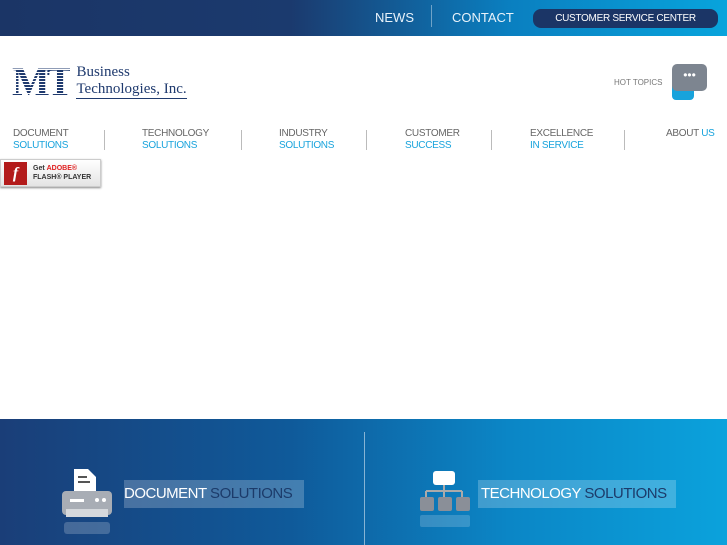 Image resolution: width=727 pixels, height=545 pixels. What do you see at coordinates (103, 72) in the screenshot?
I see `logo-line1: Business` at bounding box center [103, 72].